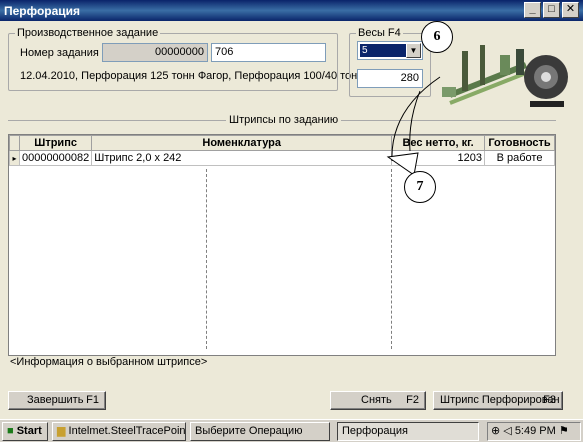 The image size is (583, 442). I want to click on taskbar-item-label: Перфорация, so click(375, 431).